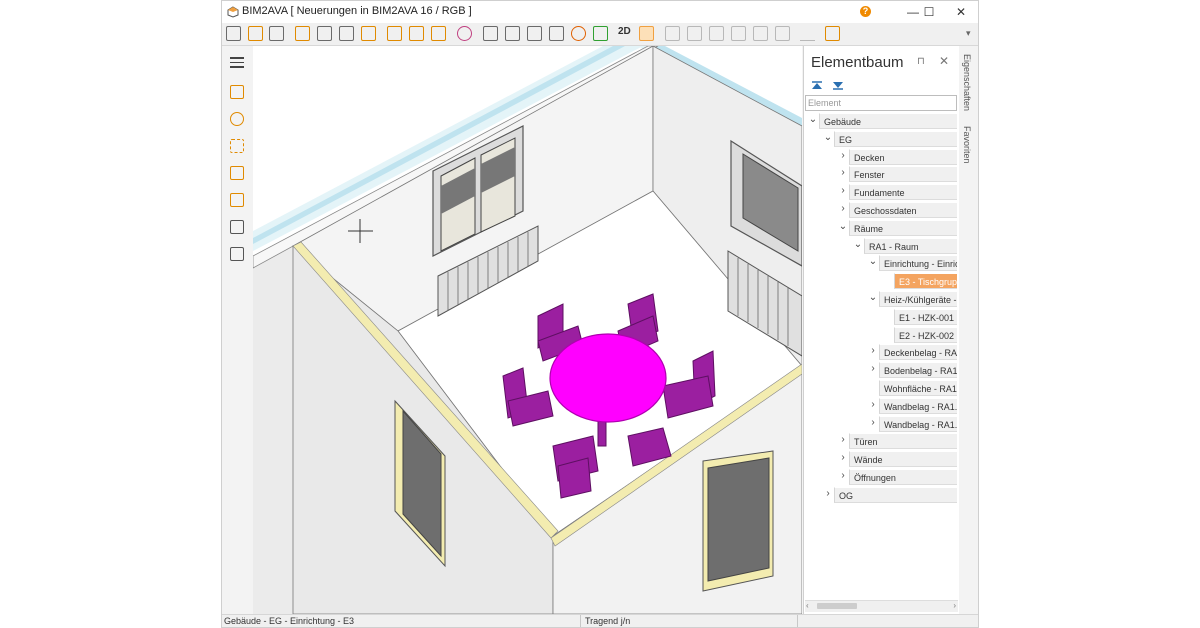 The height and width of the screenshot is (628, 1200). Describe the element at coordinates (324, 33) in the screenshot. I see `zoom-window-icon` at that location.